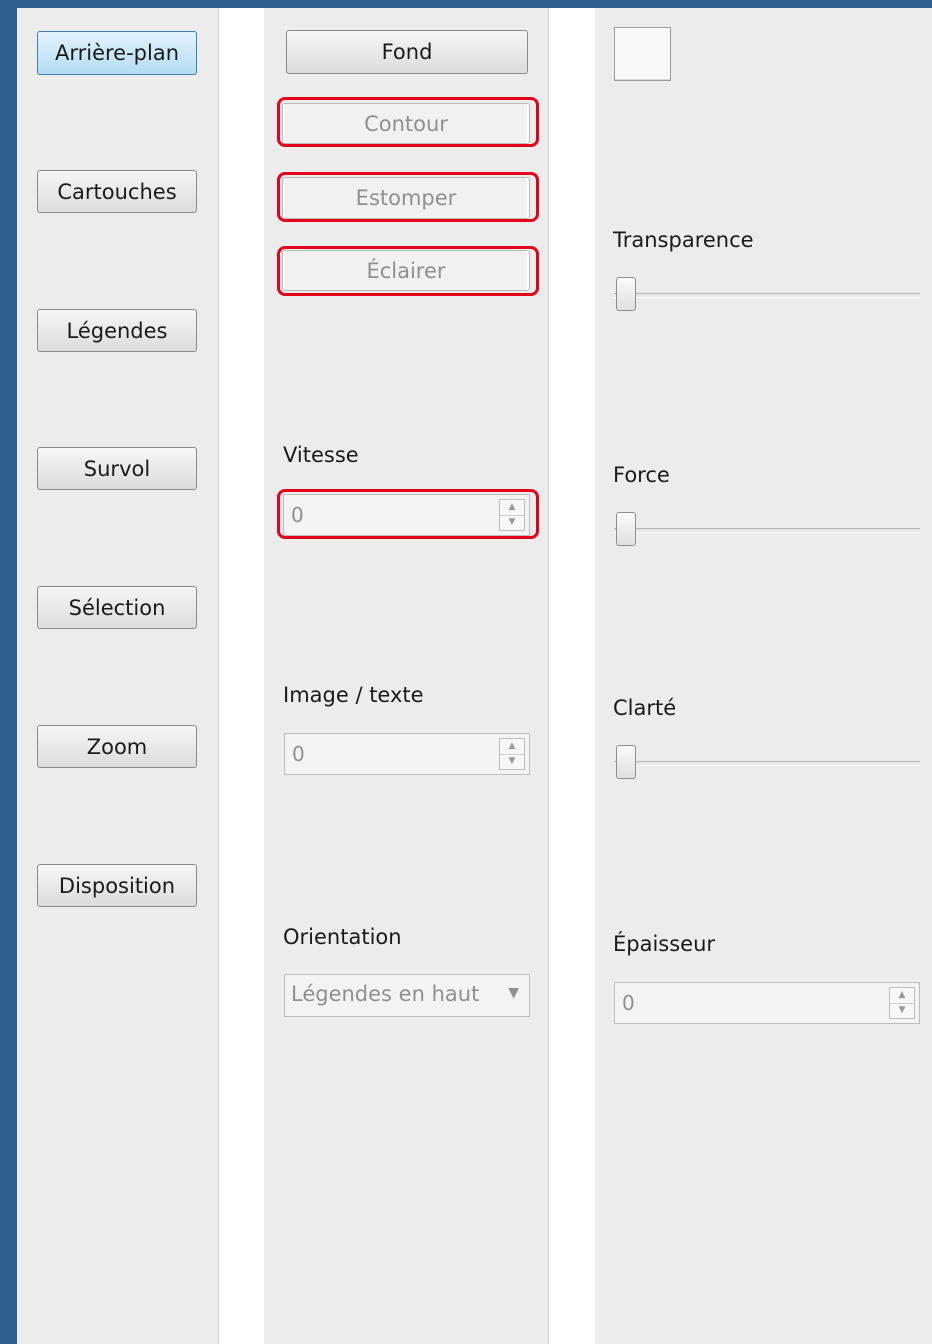 The height and width of the screenshot is (1344, 932). Describe the element at coordinates (407, 754) in the screenshot. I see `image-texte-spinbox: 0 ▲ ▼` at that location.